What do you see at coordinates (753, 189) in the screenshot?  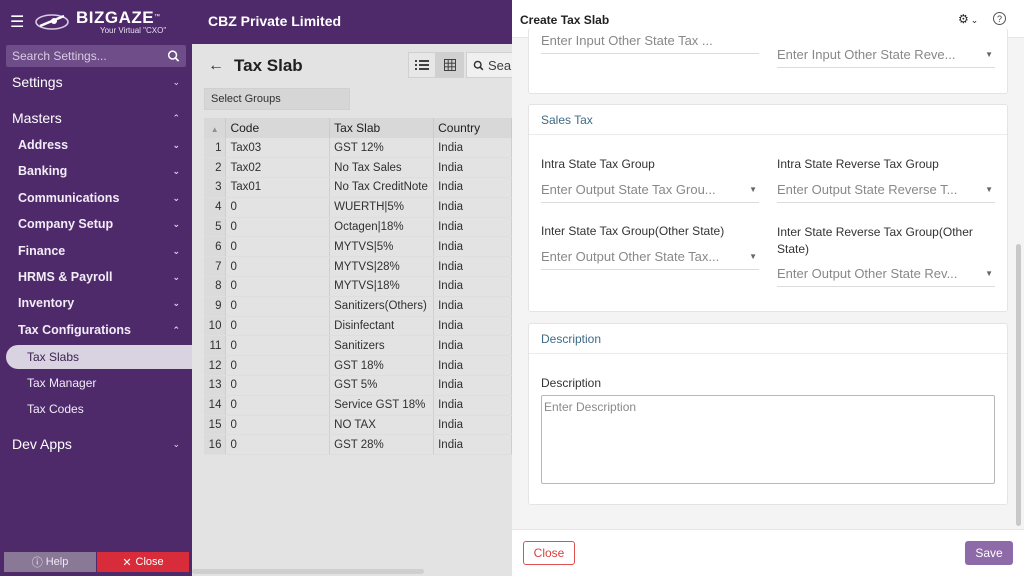 I see `caret-down-icon: ▼` at bounding box center [753, 189].